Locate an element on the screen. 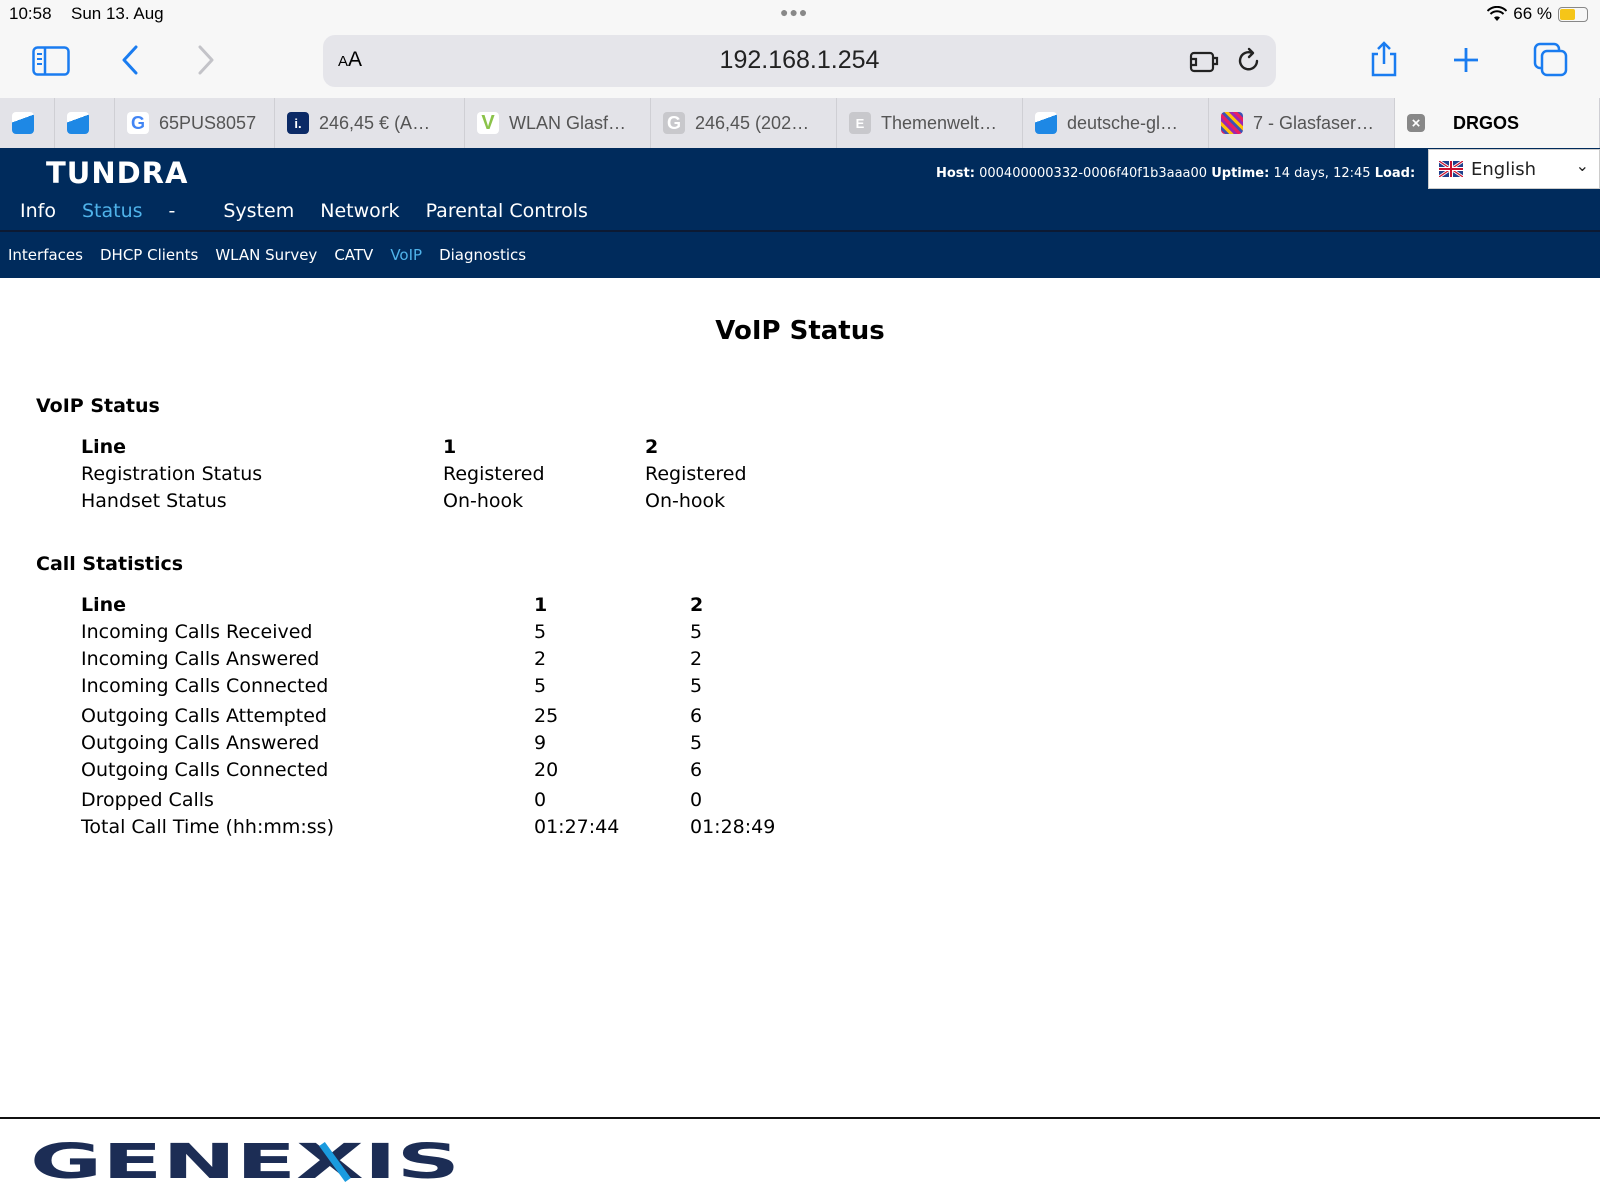 The height and width of the screenshot is (1200, 1600). forward-arrow-icon is located at coordinates (206, 60).